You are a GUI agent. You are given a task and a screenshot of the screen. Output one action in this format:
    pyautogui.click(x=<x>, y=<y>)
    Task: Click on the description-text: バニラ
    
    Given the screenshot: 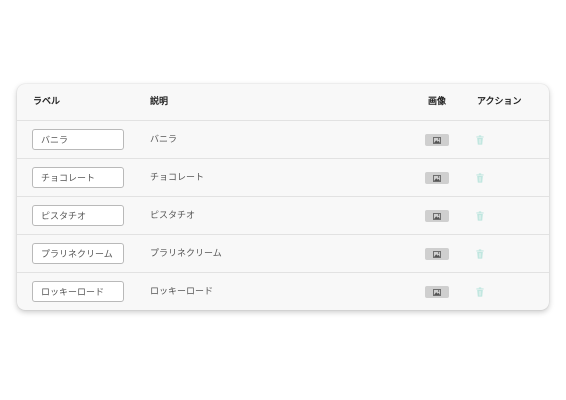 What is the action you would take?
    pyautogui.click(x=164, y=140)
    